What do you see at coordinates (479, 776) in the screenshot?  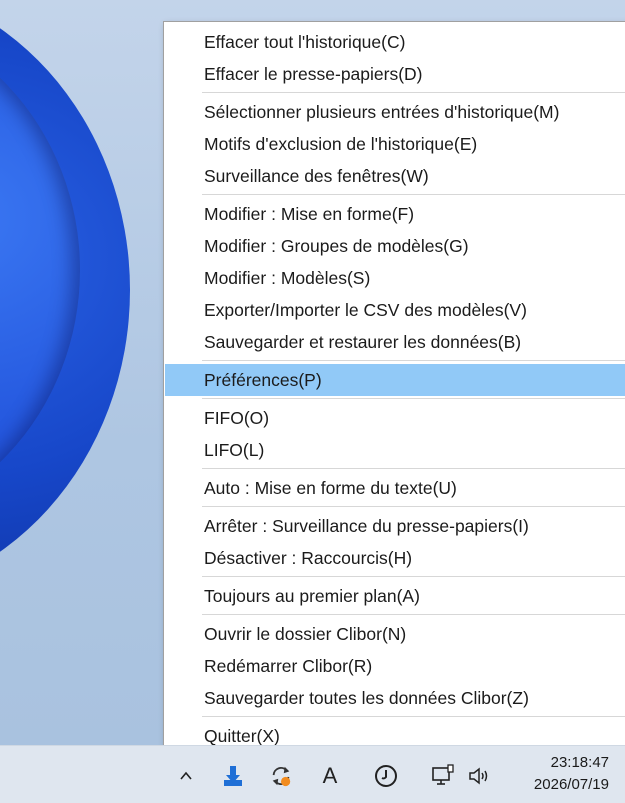 I see `speaker-icon` at bounding box center [479, 776].